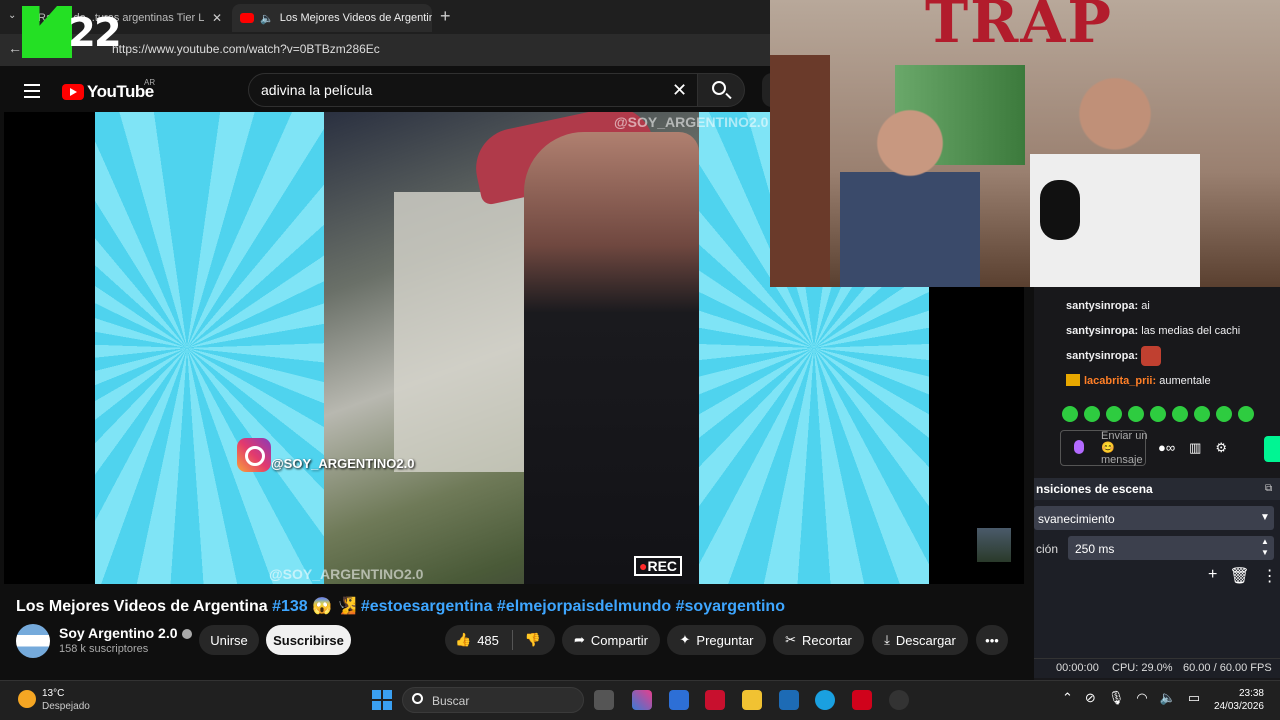 The width and height of the screenshot is (1280, 720). What do you see at coordinates (1265, 517) in the screenshot?
I see `chevron-down-icon: ▼` at bounding box center [1265, 517].